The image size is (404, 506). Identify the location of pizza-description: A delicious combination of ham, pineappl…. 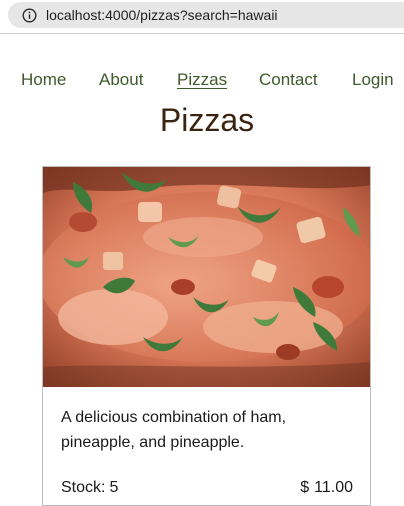
(174, 430).